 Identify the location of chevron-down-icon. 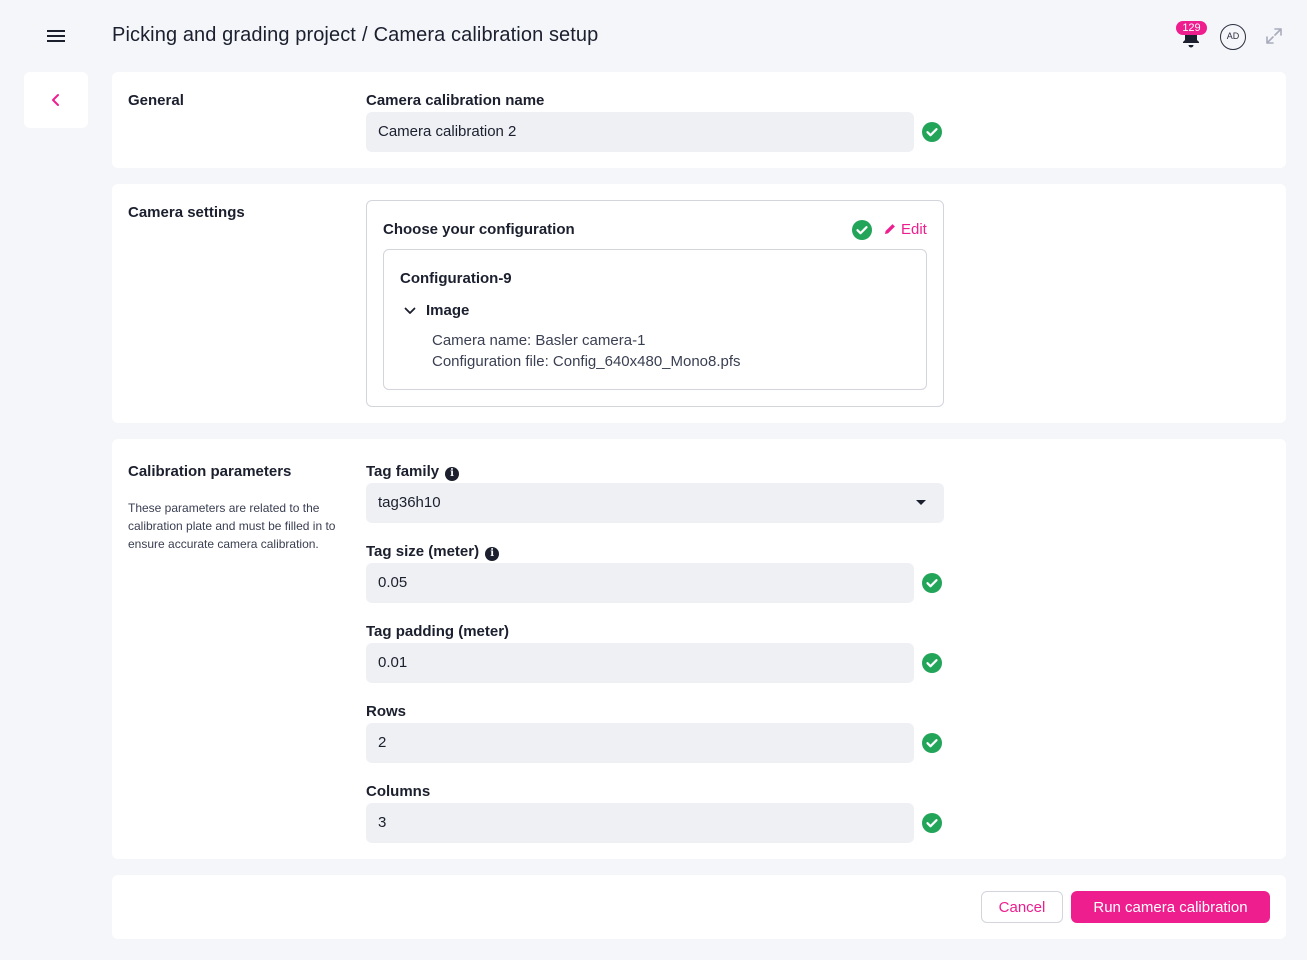
(410, 310).